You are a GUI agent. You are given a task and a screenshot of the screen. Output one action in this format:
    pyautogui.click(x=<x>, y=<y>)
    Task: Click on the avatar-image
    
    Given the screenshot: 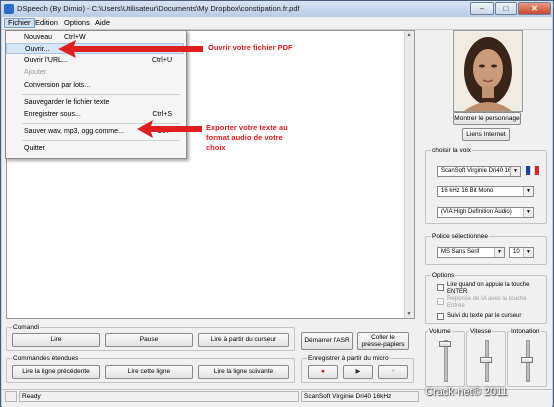 What is the action you would take?
    pyautogui.click(x=488, y=71)
    